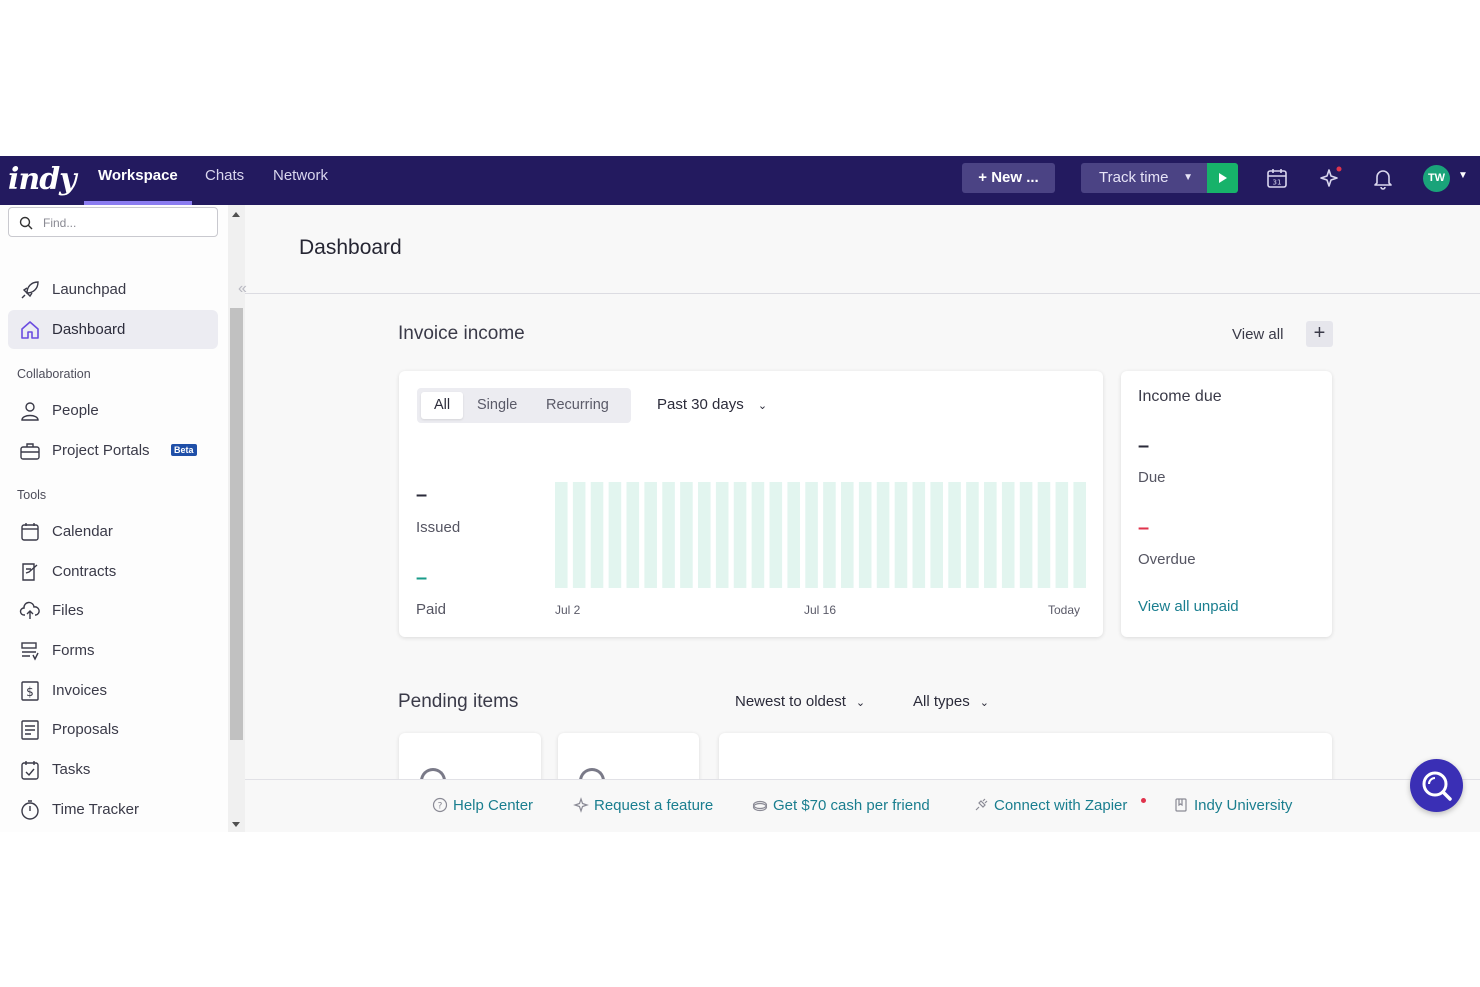  I want to click on segment-all: All, so click(442, 405).